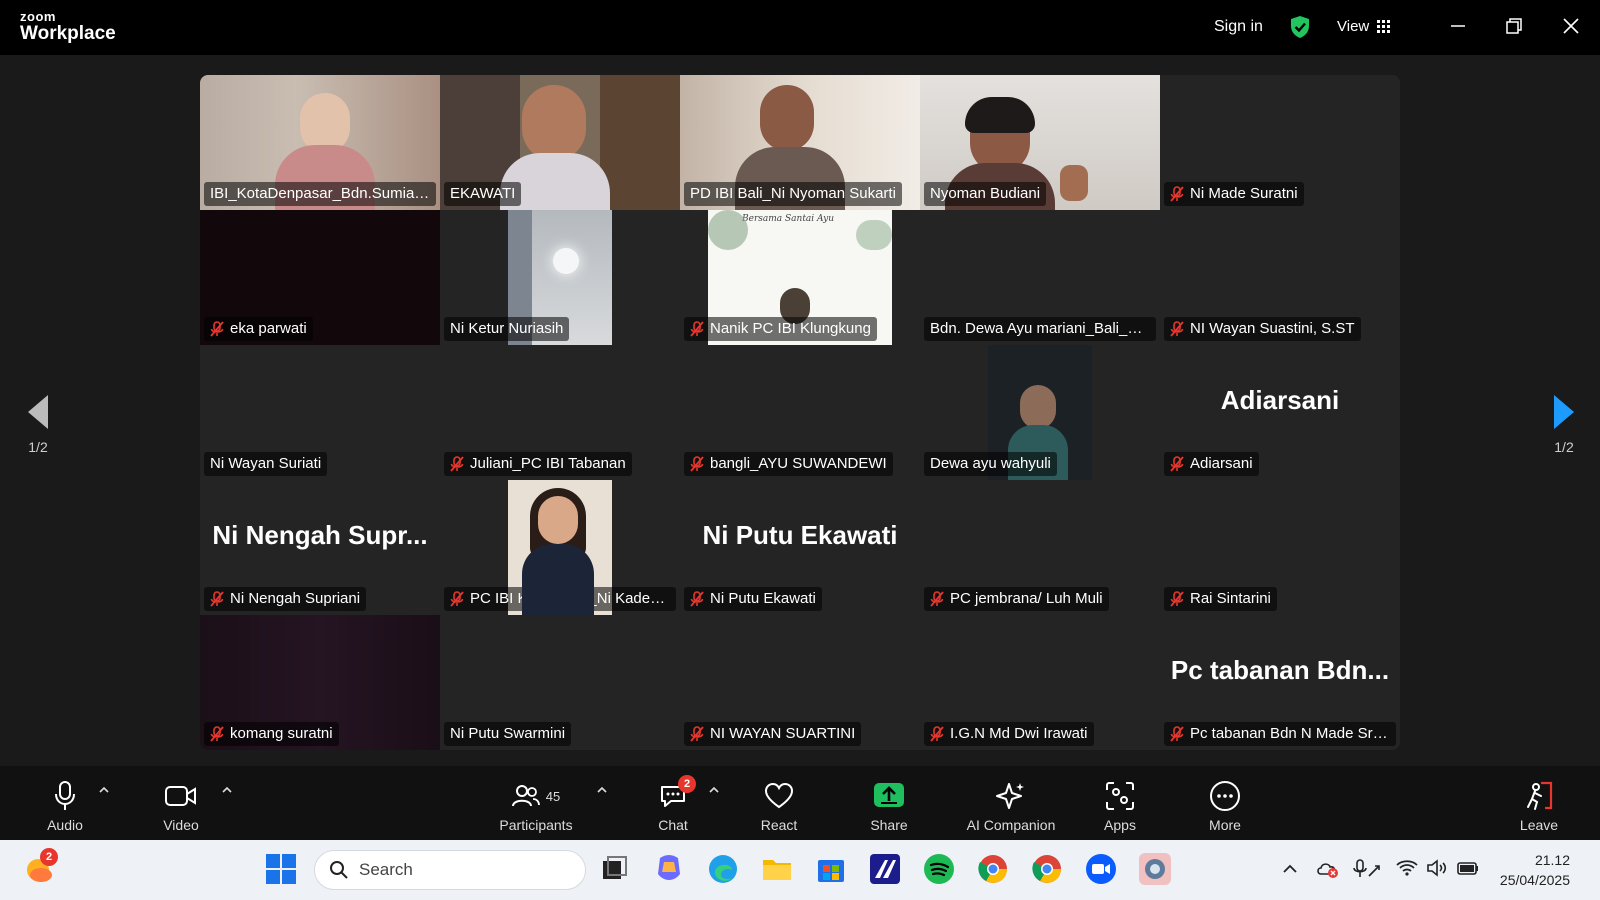  I want to click on participant-tile: Rai Sintarini, so click(1280, 547).